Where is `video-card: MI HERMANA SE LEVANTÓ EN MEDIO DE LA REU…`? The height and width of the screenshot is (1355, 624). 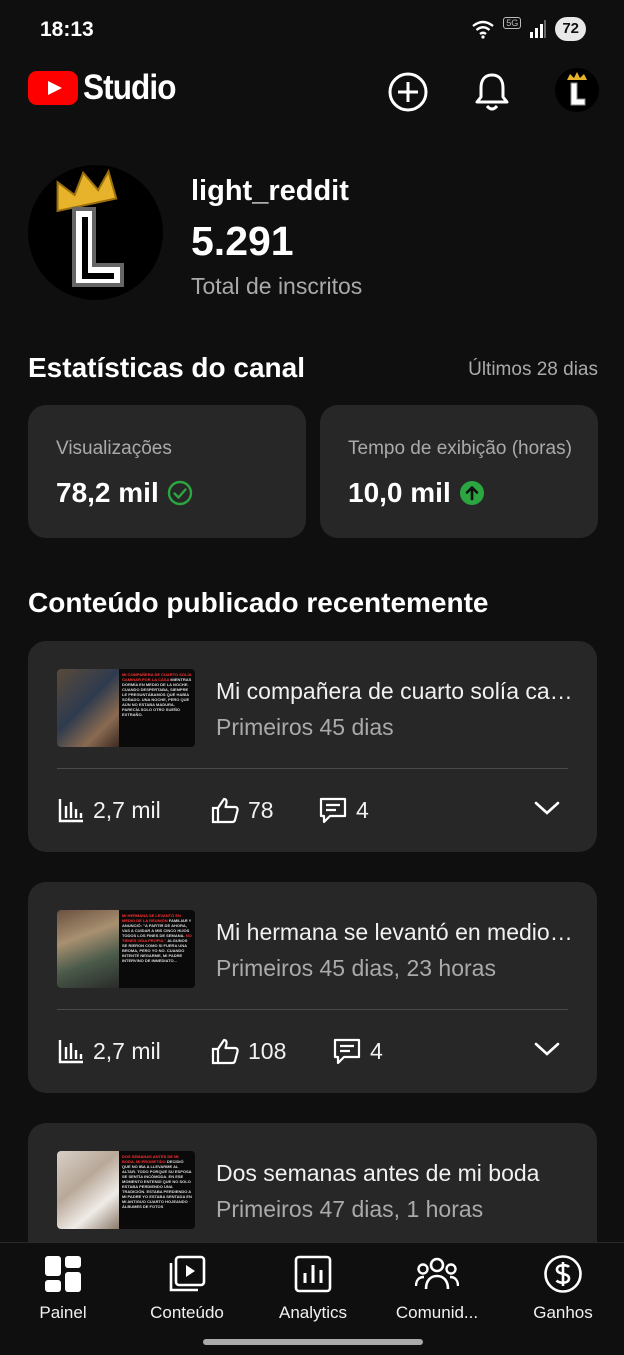
video-card: MI HERMANA SE LEVANTÓ EN MEDIO DE LA REU… is located at coordinates (312, 987).